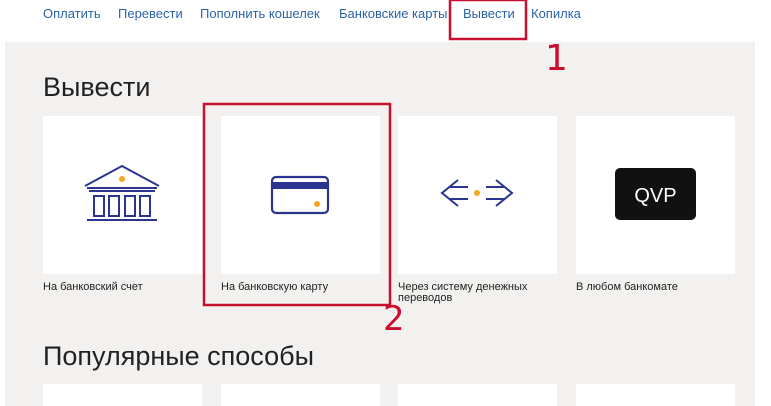 The image size is (771, 406). What do you see at coordinates (463, 292) in the screenshot?
I see `option-money-transfer-label: Через систему денежных переводов` at bounding box center [463, 292].